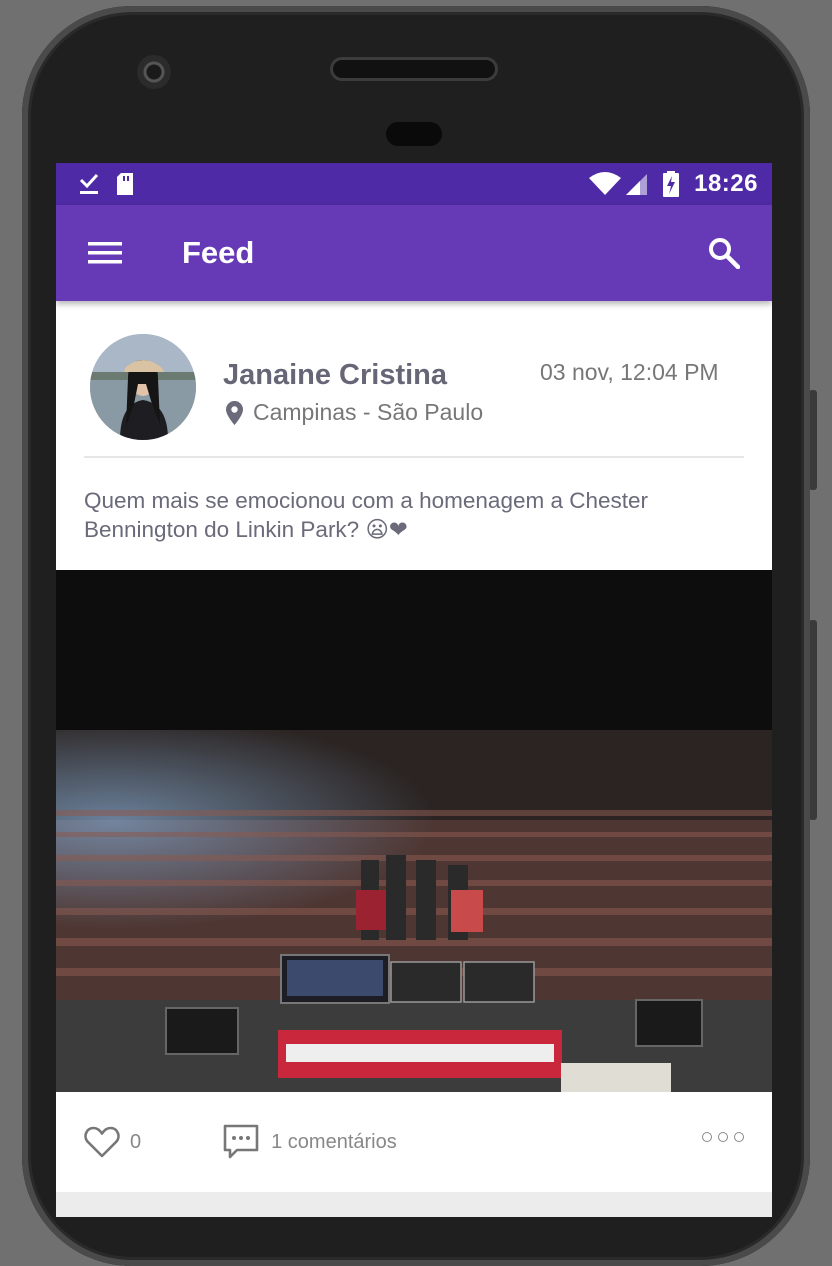 This screenshot has width=832, height=1266. I want to click on wifi-icon, so click(605, 183).